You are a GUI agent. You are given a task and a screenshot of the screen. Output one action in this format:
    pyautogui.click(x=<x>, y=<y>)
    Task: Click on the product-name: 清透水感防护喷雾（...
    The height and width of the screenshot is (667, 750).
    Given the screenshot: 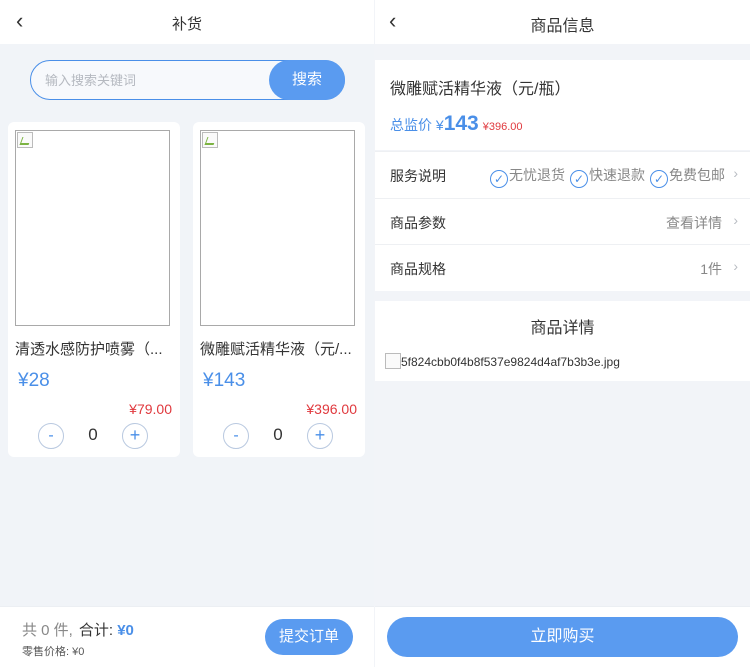 What is the action you would take?
    pyautogui.click(x=89, y=349)
    